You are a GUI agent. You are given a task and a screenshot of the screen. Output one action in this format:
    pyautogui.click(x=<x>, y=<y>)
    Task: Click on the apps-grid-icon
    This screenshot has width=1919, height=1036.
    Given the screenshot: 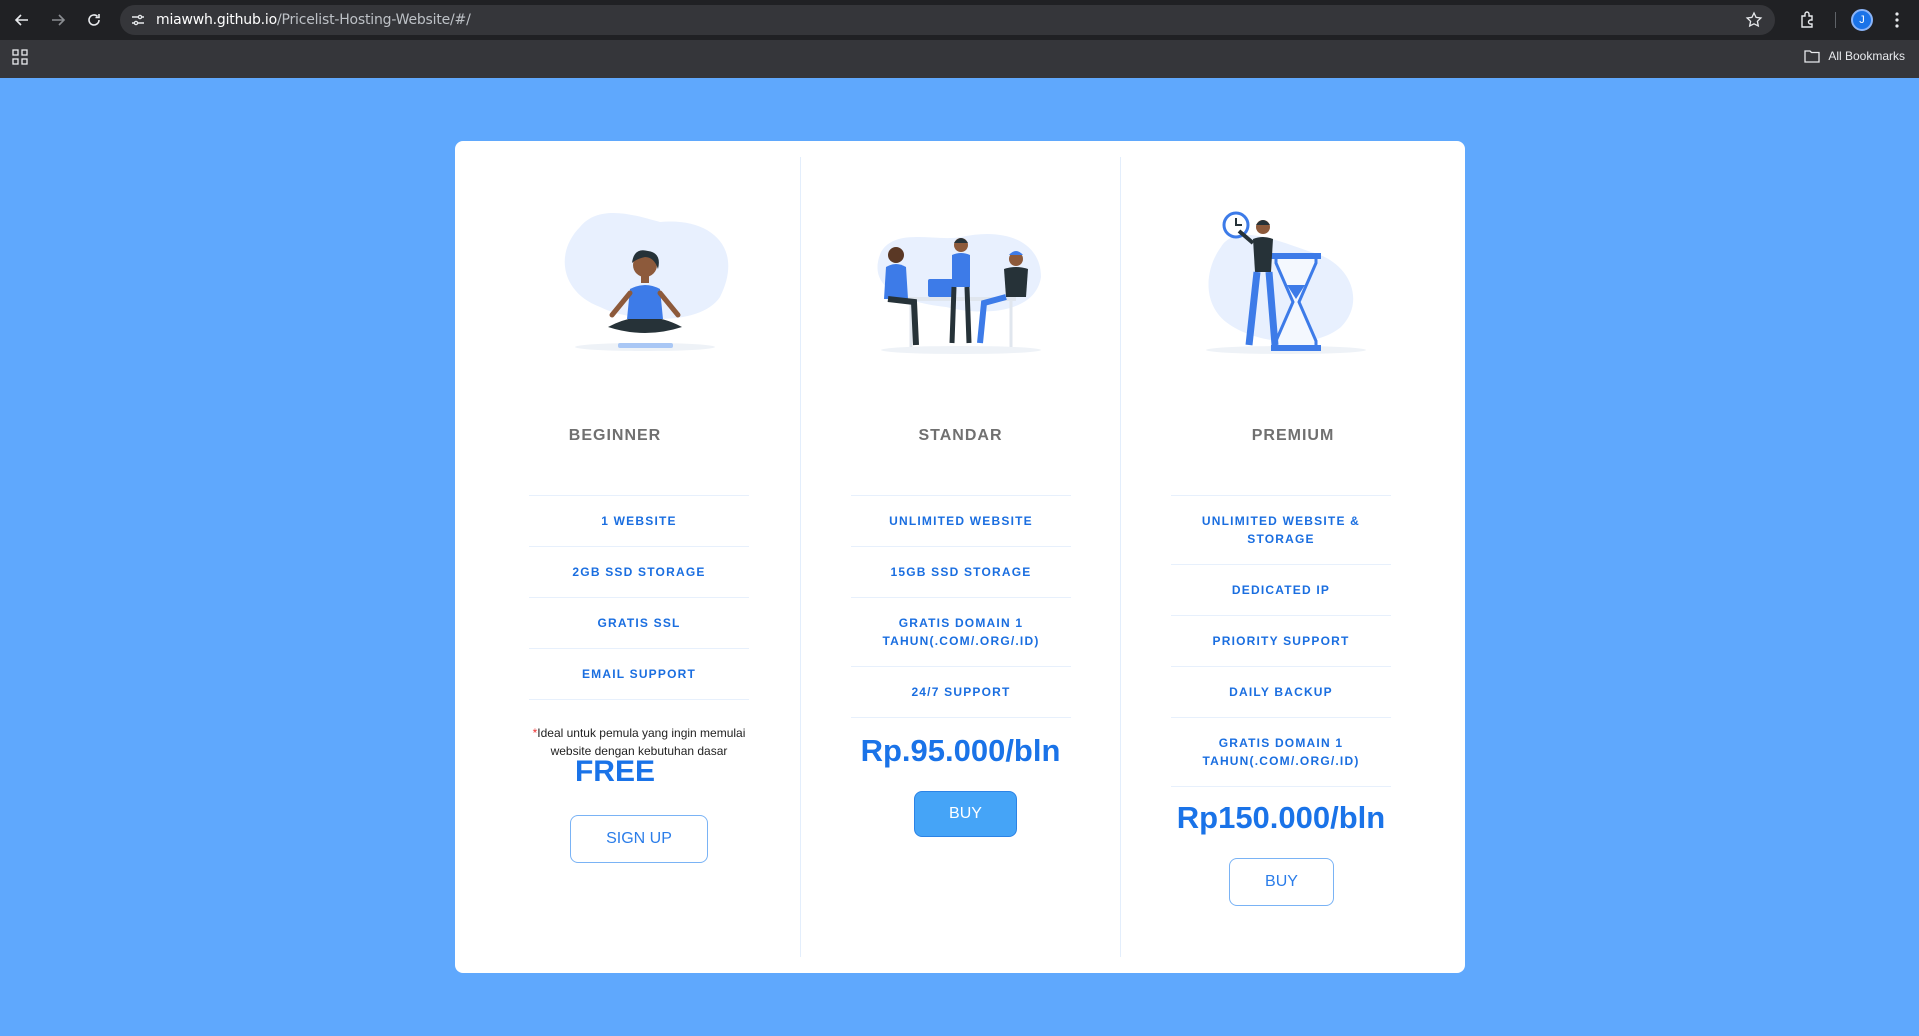 What is the action you would take?
    pyautogui.click(x=20, y=57)
    